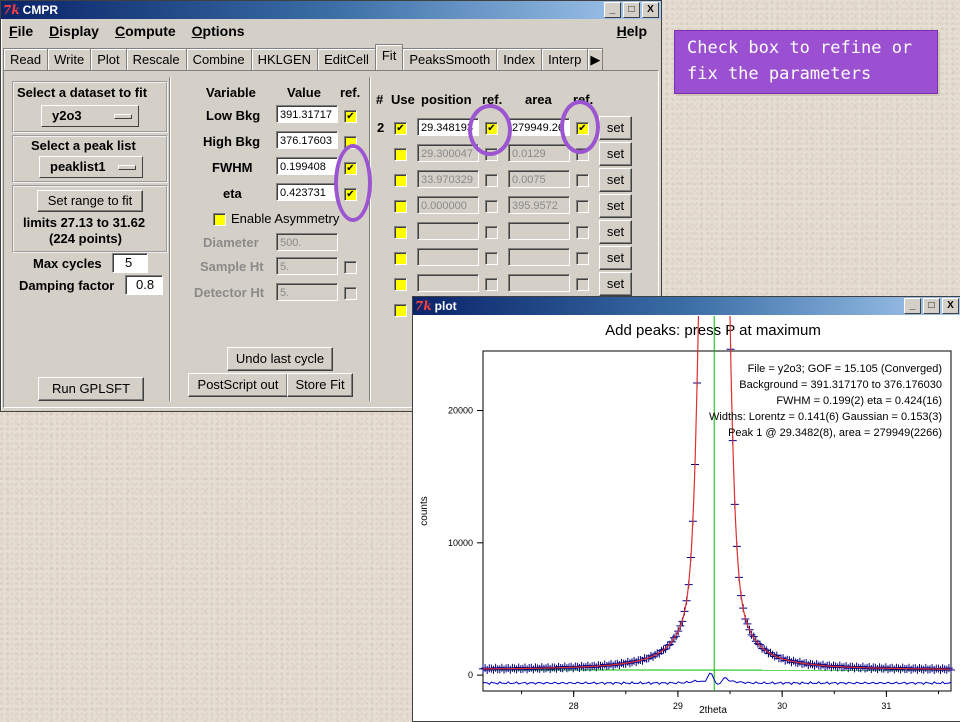 Image resolution: width=960 pixels, height=722 pixels. What do you see at coordinates (346, 59) in the screenshot?
I see `tab-editcell: EditCell` at bounding box center [346, 59].